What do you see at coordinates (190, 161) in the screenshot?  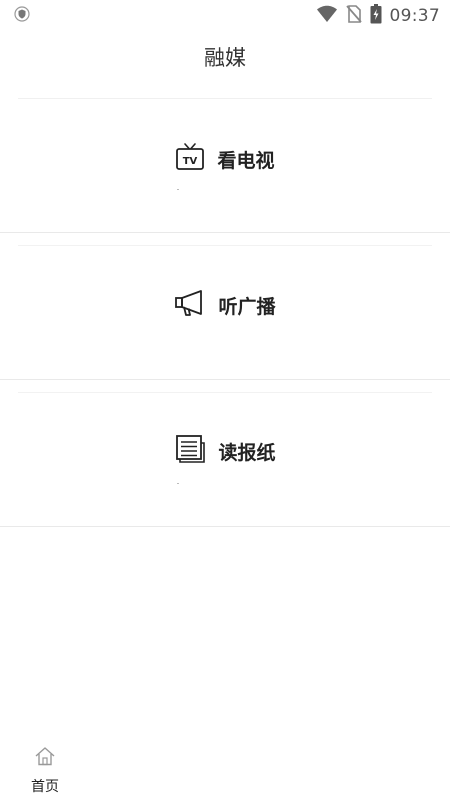 I see `svg-text: TV` at bounding box center [190, 161].